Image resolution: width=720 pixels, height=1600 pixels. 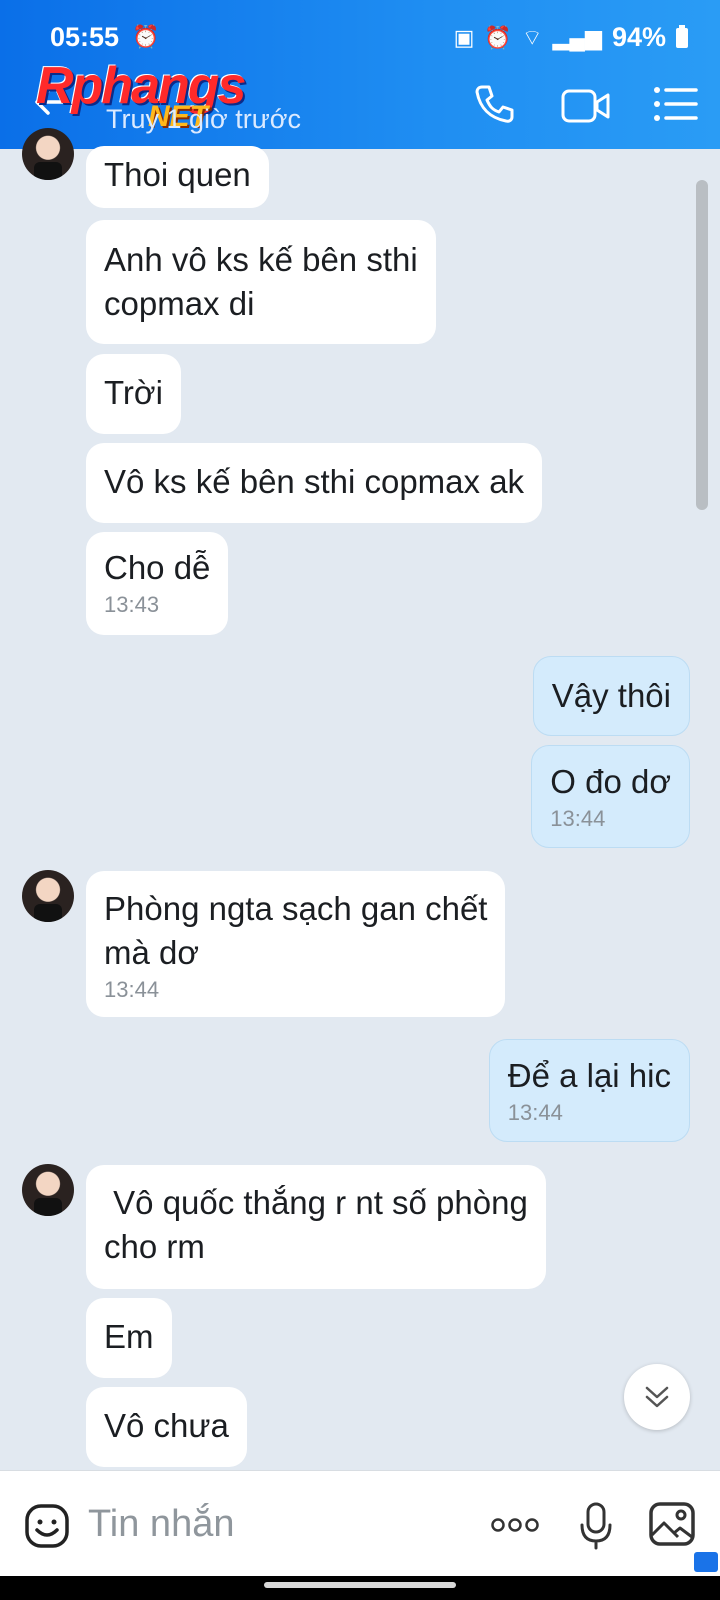 I want to click on system-navigation-bar, so click(x=360, y=1588).